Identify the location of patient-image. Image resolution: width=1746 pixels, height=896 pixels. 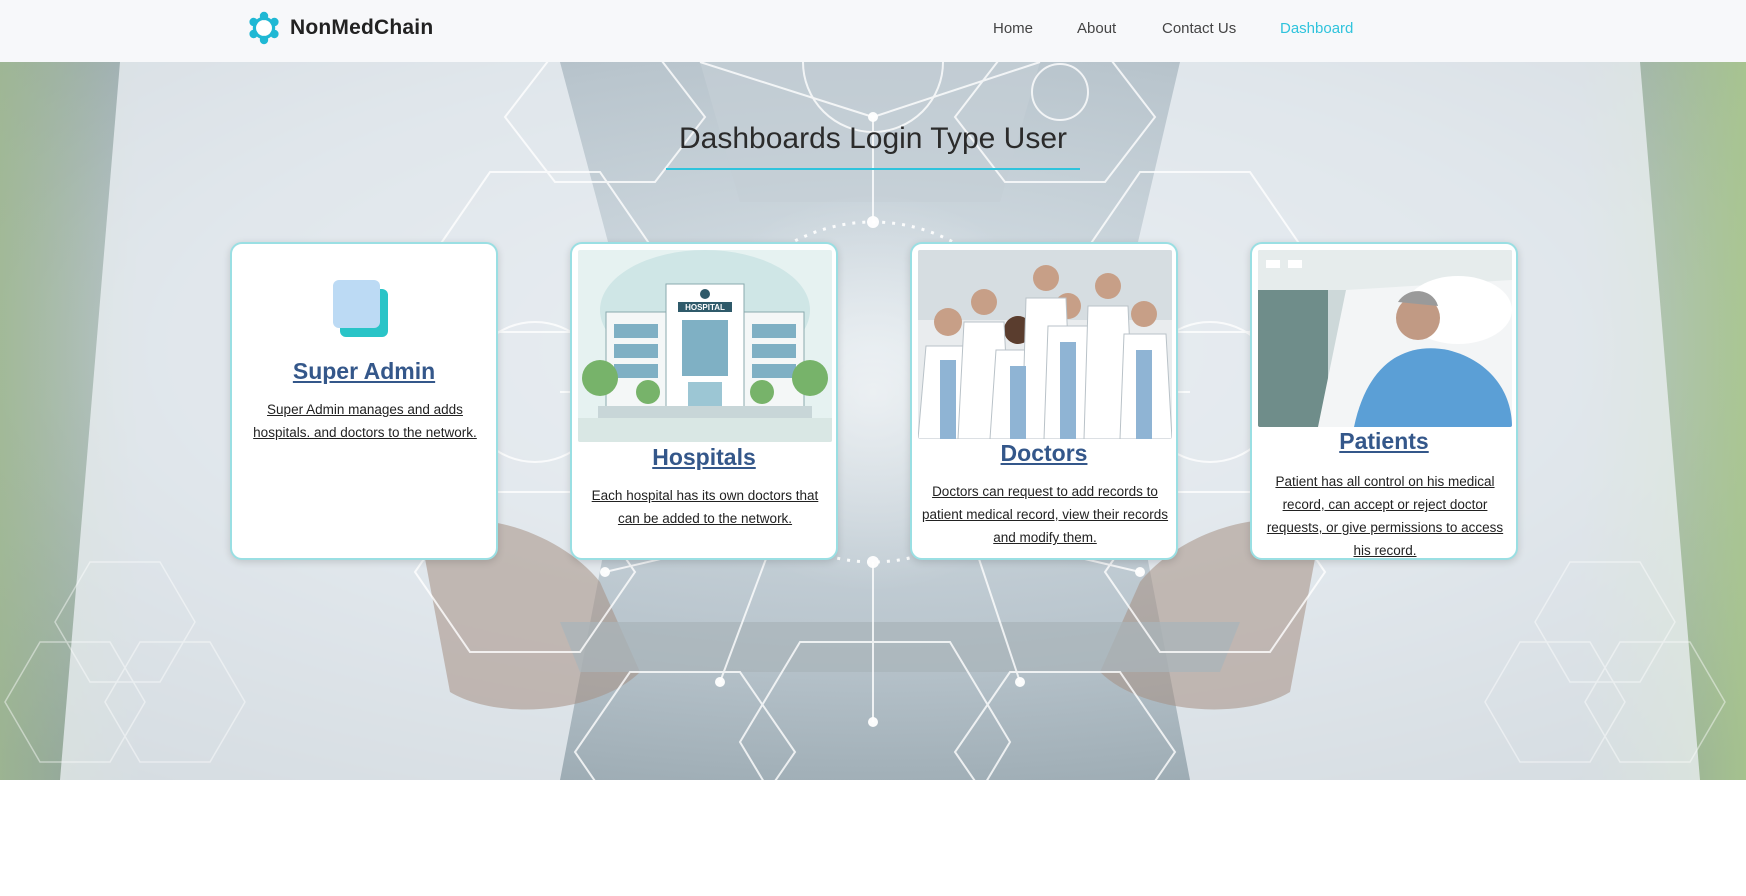
(1385, 338).